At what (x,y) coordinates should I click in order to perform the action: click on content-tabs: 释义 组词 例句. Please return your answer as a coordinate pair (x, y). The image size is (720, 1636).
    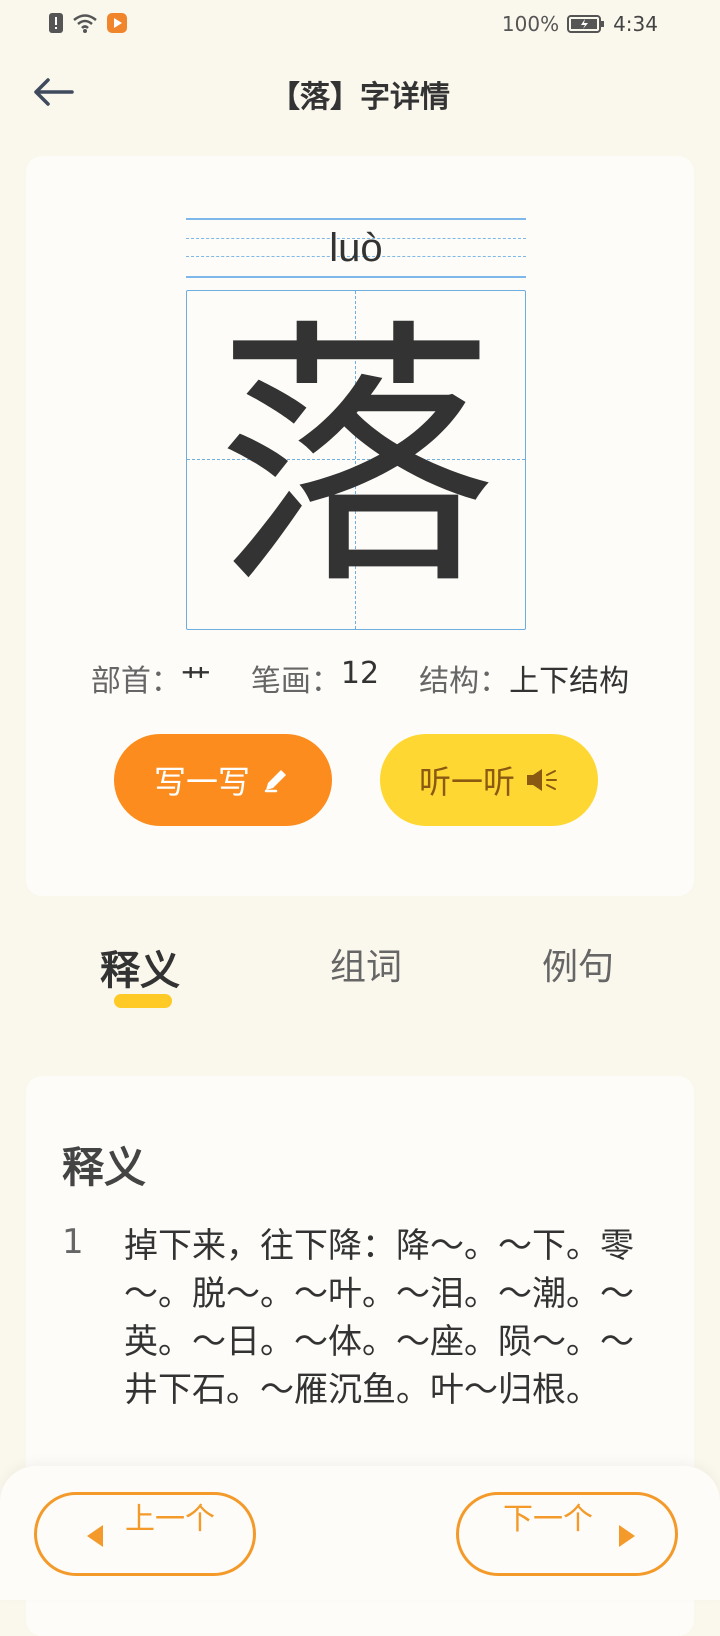
    Looking at the image, I should click on (360, 970).